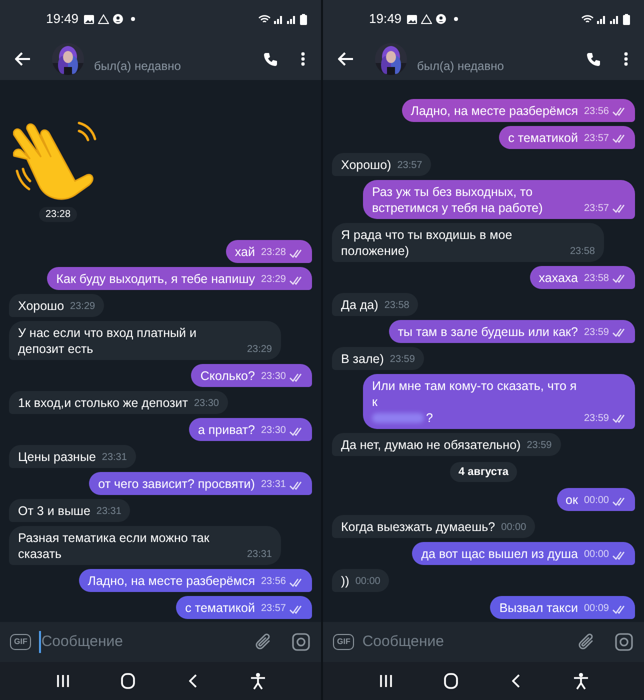 The width and height of the screenshot is (644, 700). Describe the element at coordinates (273, 253) in the screenshot. I see `message-time: 23:28` at that location.